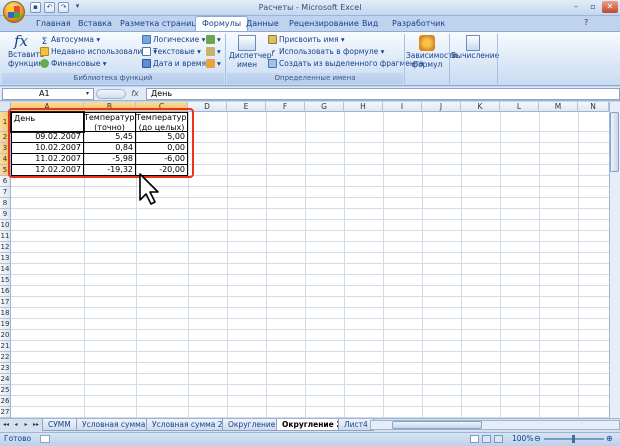  Describe the element at coordinates (383, 94) in the screenshot. I see `formula-input: День` at that location.